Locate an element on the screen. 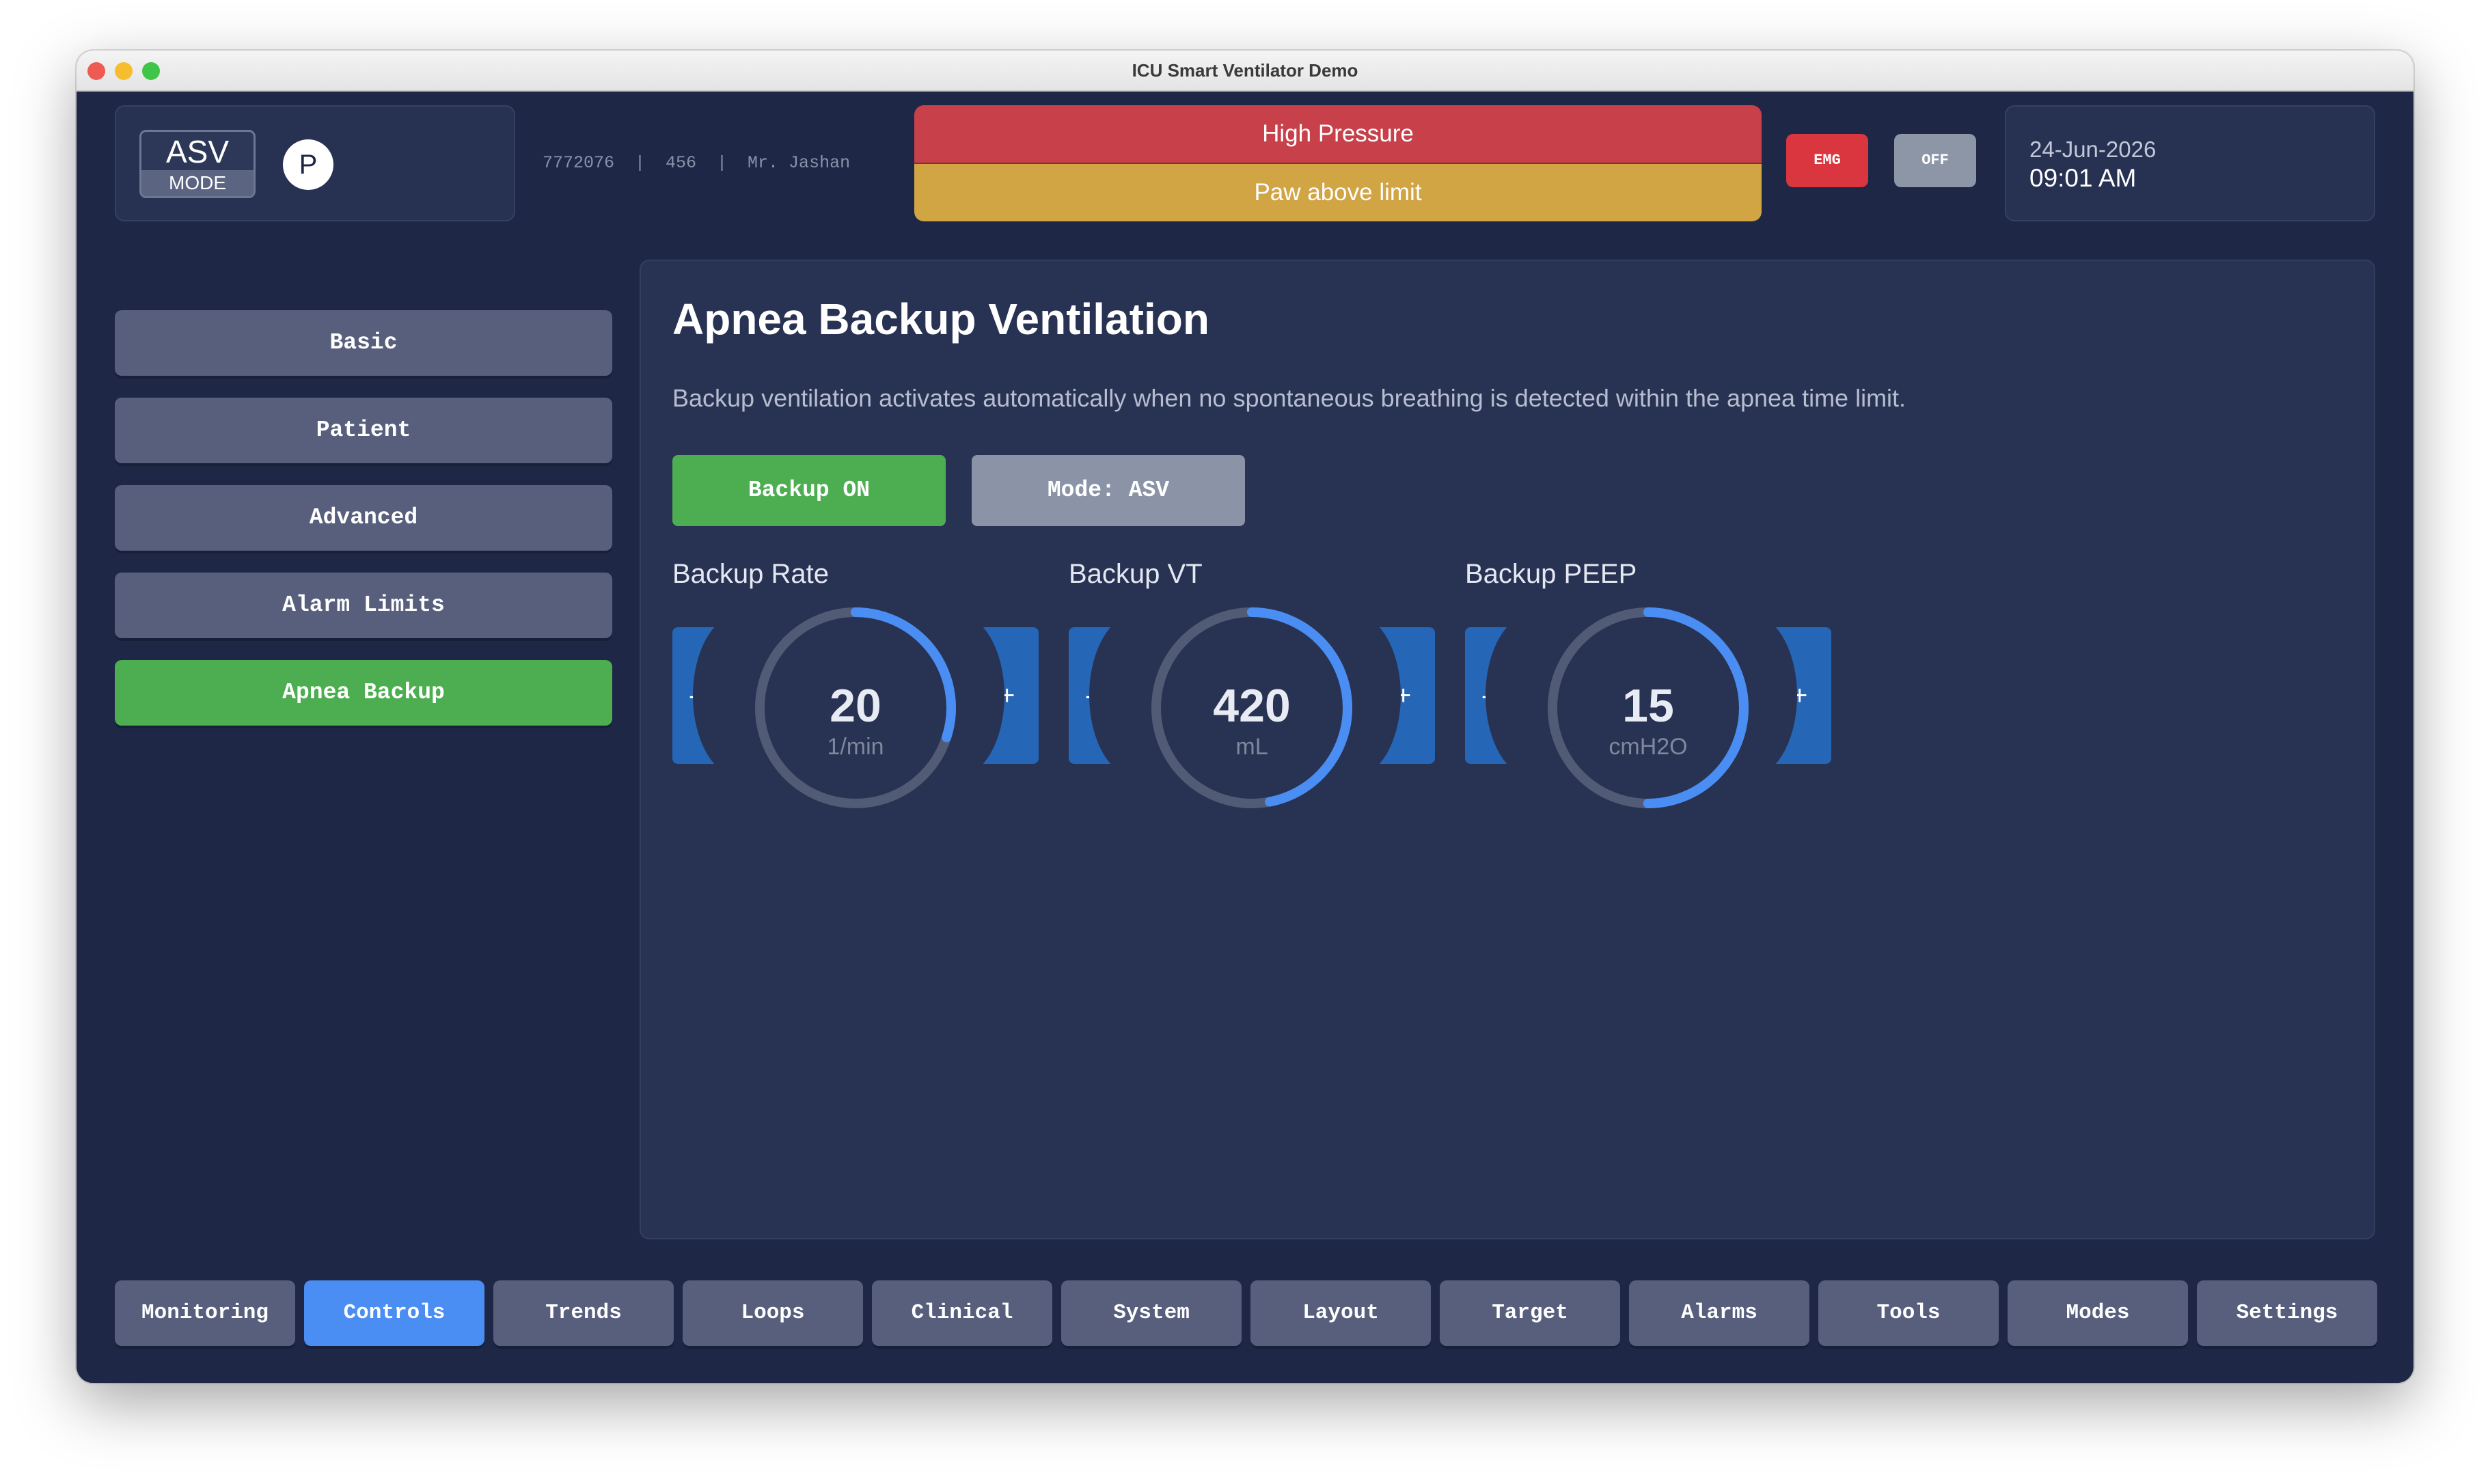 The width and height of the screenshot is (2490, 1484). mode-indicator: ASV MODE is located at coordinates (197, 164).